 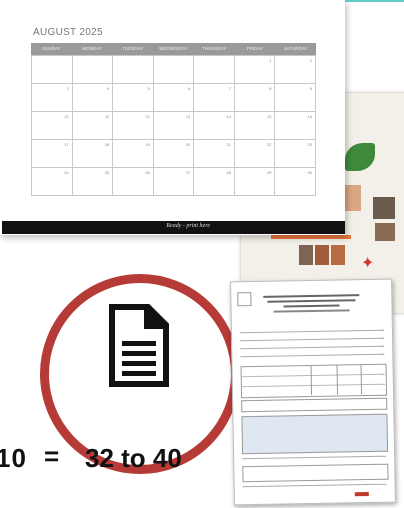 I want to click on calendar-day-number: 2, so click(x=310, y=60).